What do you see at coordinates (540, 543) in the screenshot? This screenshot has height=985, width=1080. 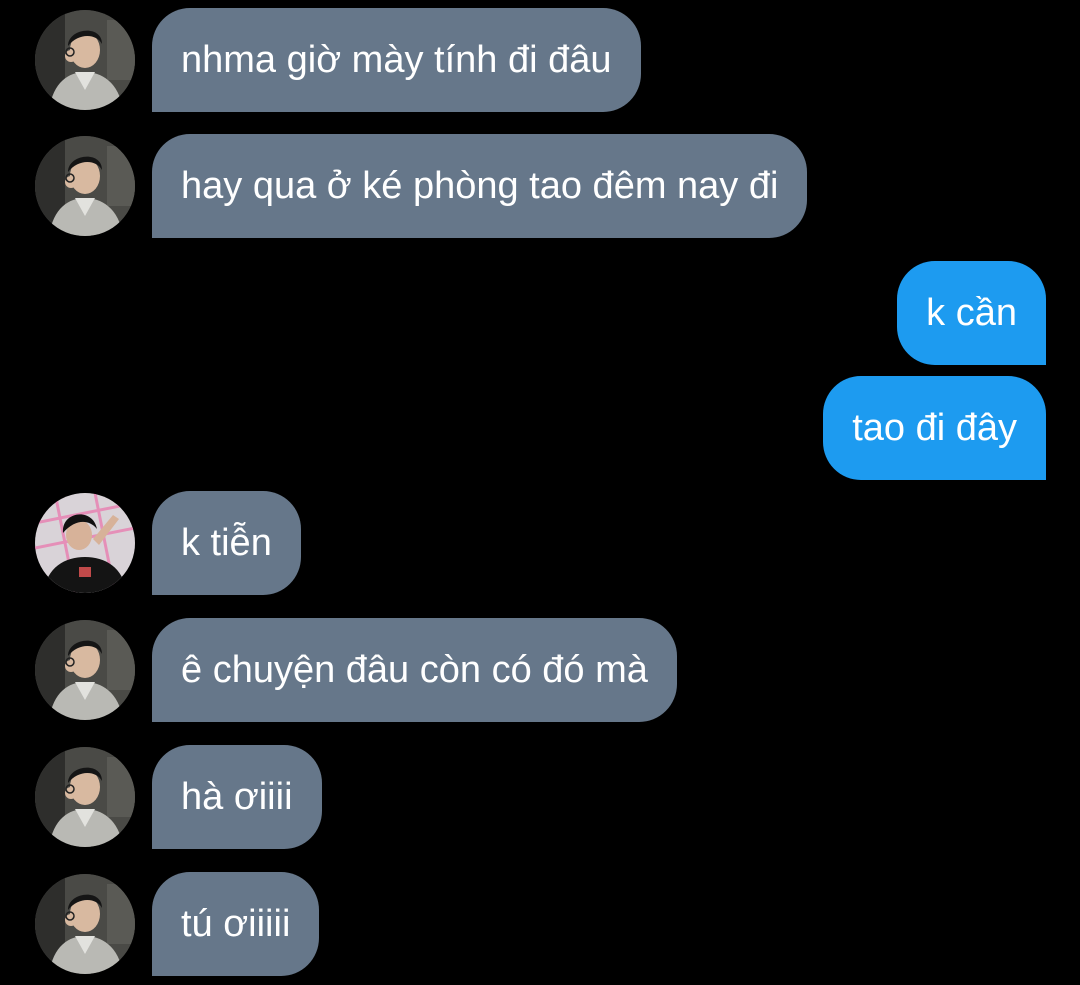 I see `message-row-incoming: k tiễn` at bounding box center [540, 543].